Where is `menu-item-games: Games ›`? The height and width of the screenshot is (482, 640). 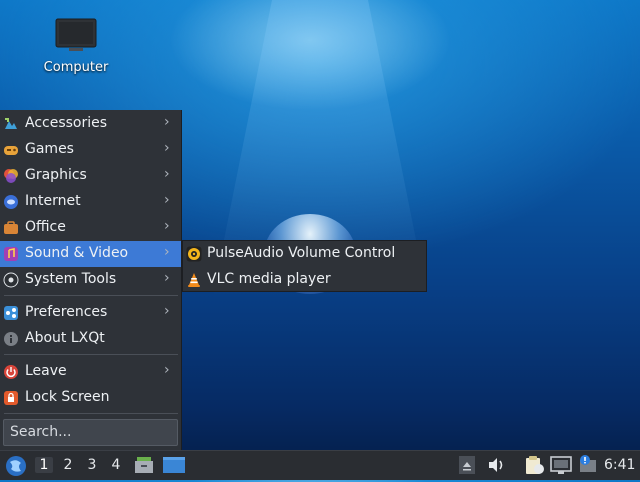 menu-item-games: Games › is located at coordinates (90, 150).